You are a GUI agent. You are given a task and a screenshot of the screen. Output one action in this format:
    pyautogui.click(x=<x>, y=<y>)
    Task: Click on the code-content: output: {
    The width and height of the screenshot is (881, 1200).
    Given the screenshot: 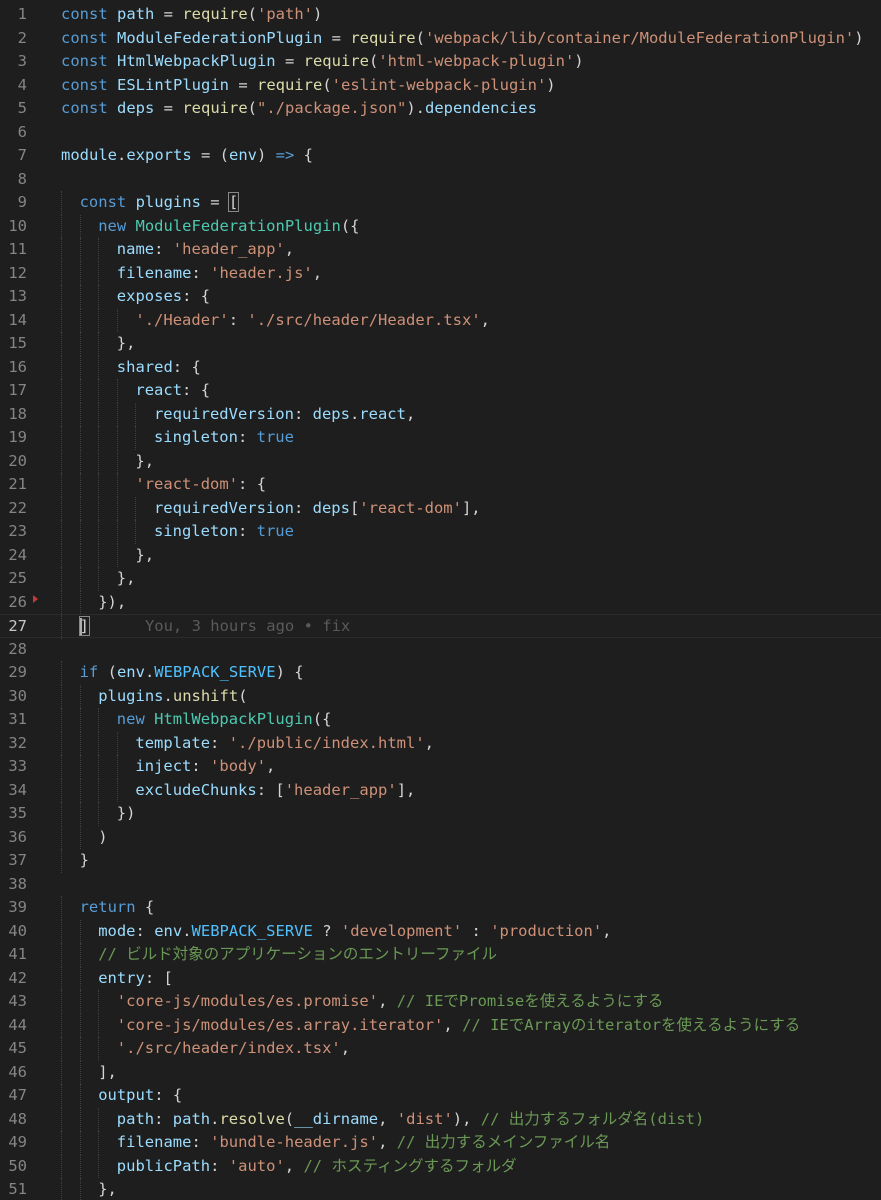 What is the action you would take?
    pyautogui.click(x=121, y=1096)
    